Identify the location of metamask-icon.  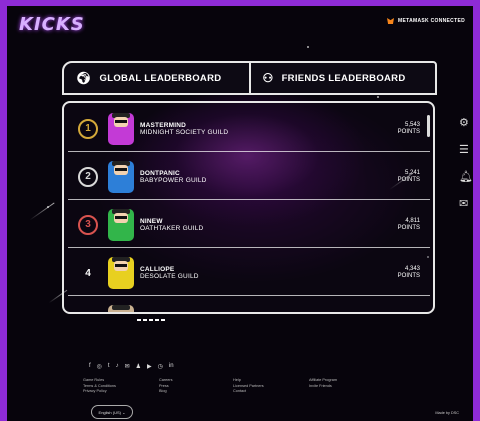
(391, 21).